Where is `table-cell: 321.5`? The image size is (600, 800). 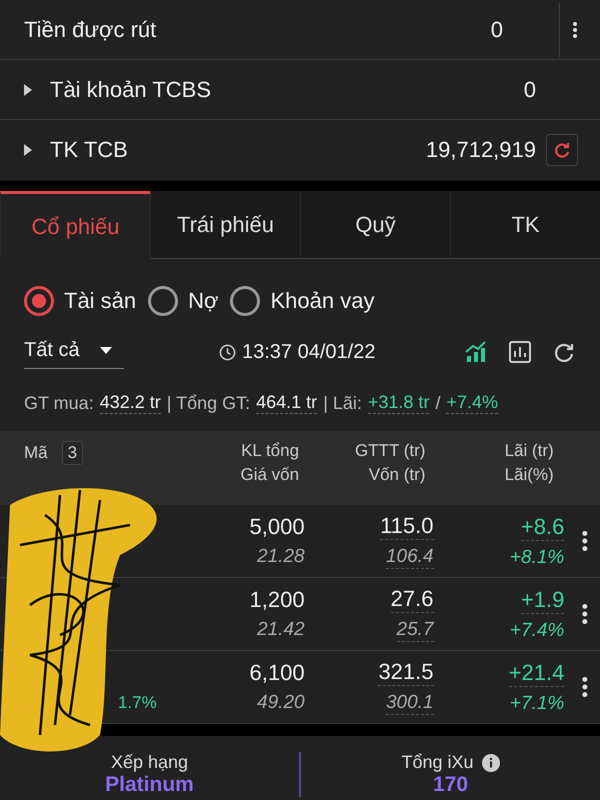 table-cell: 321.5 is located at coordinates (406, 672).